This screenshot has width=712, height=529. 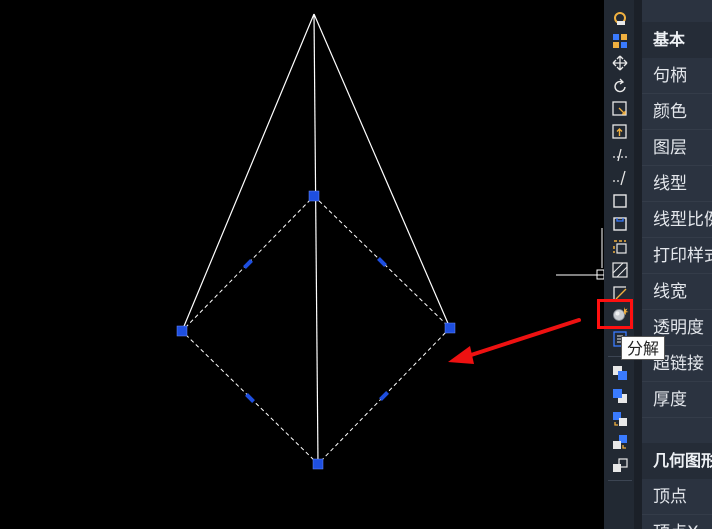 I want to click on bring-above-icon, so click(x=620, y=419).